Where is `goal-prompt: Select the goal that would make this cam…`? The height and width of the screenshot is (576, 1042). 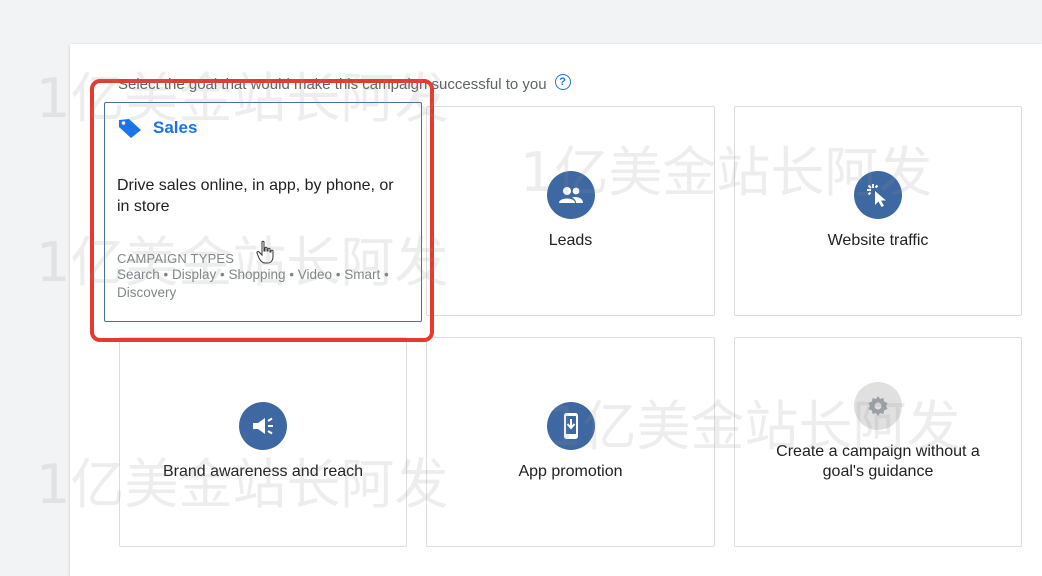
goal-prompt: Select the goal that would make this cam… is located at coordinates (344, 83).